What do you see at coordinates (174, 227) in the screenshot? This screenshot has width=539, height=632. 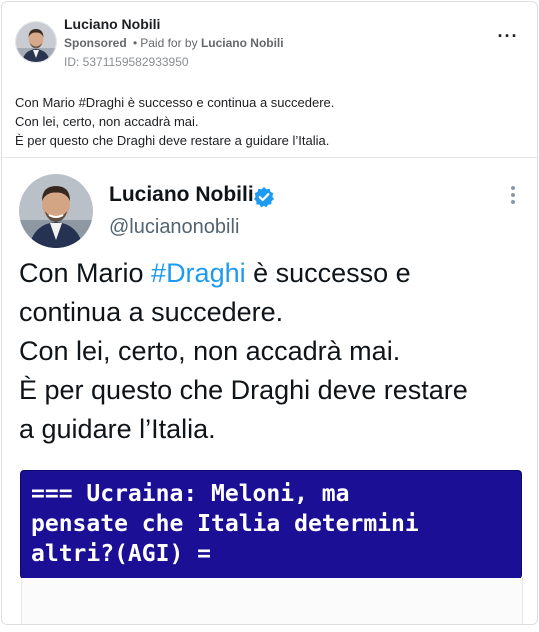 I see `tweet-handle: @lucianonobili` at bounding box center [174, 227].